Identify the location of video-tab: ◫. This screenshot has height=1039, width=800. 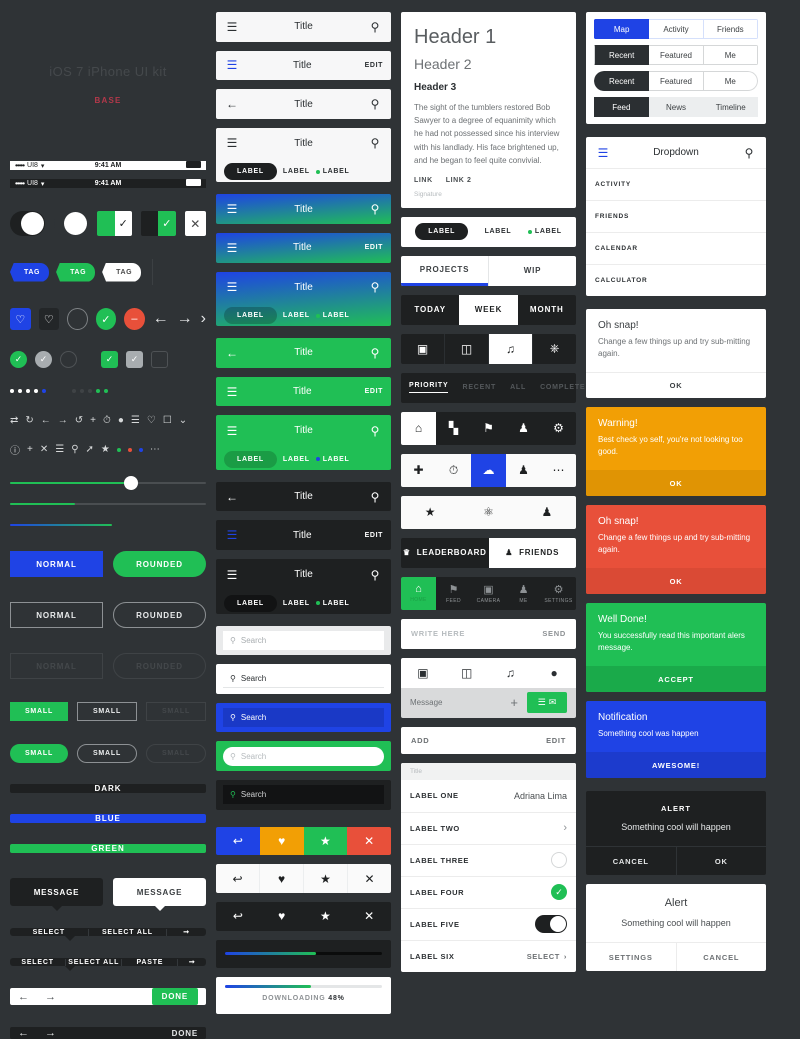
(467, 348).